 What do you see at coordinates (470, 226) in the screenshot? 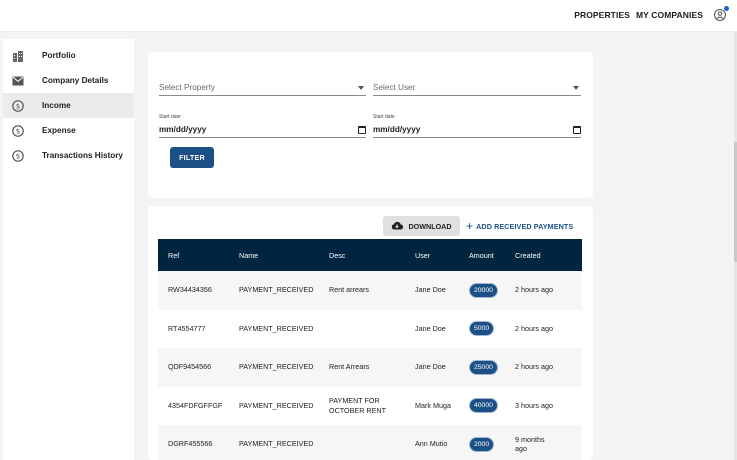
I see `plus-icon: +` at bounding box center [470, 226].